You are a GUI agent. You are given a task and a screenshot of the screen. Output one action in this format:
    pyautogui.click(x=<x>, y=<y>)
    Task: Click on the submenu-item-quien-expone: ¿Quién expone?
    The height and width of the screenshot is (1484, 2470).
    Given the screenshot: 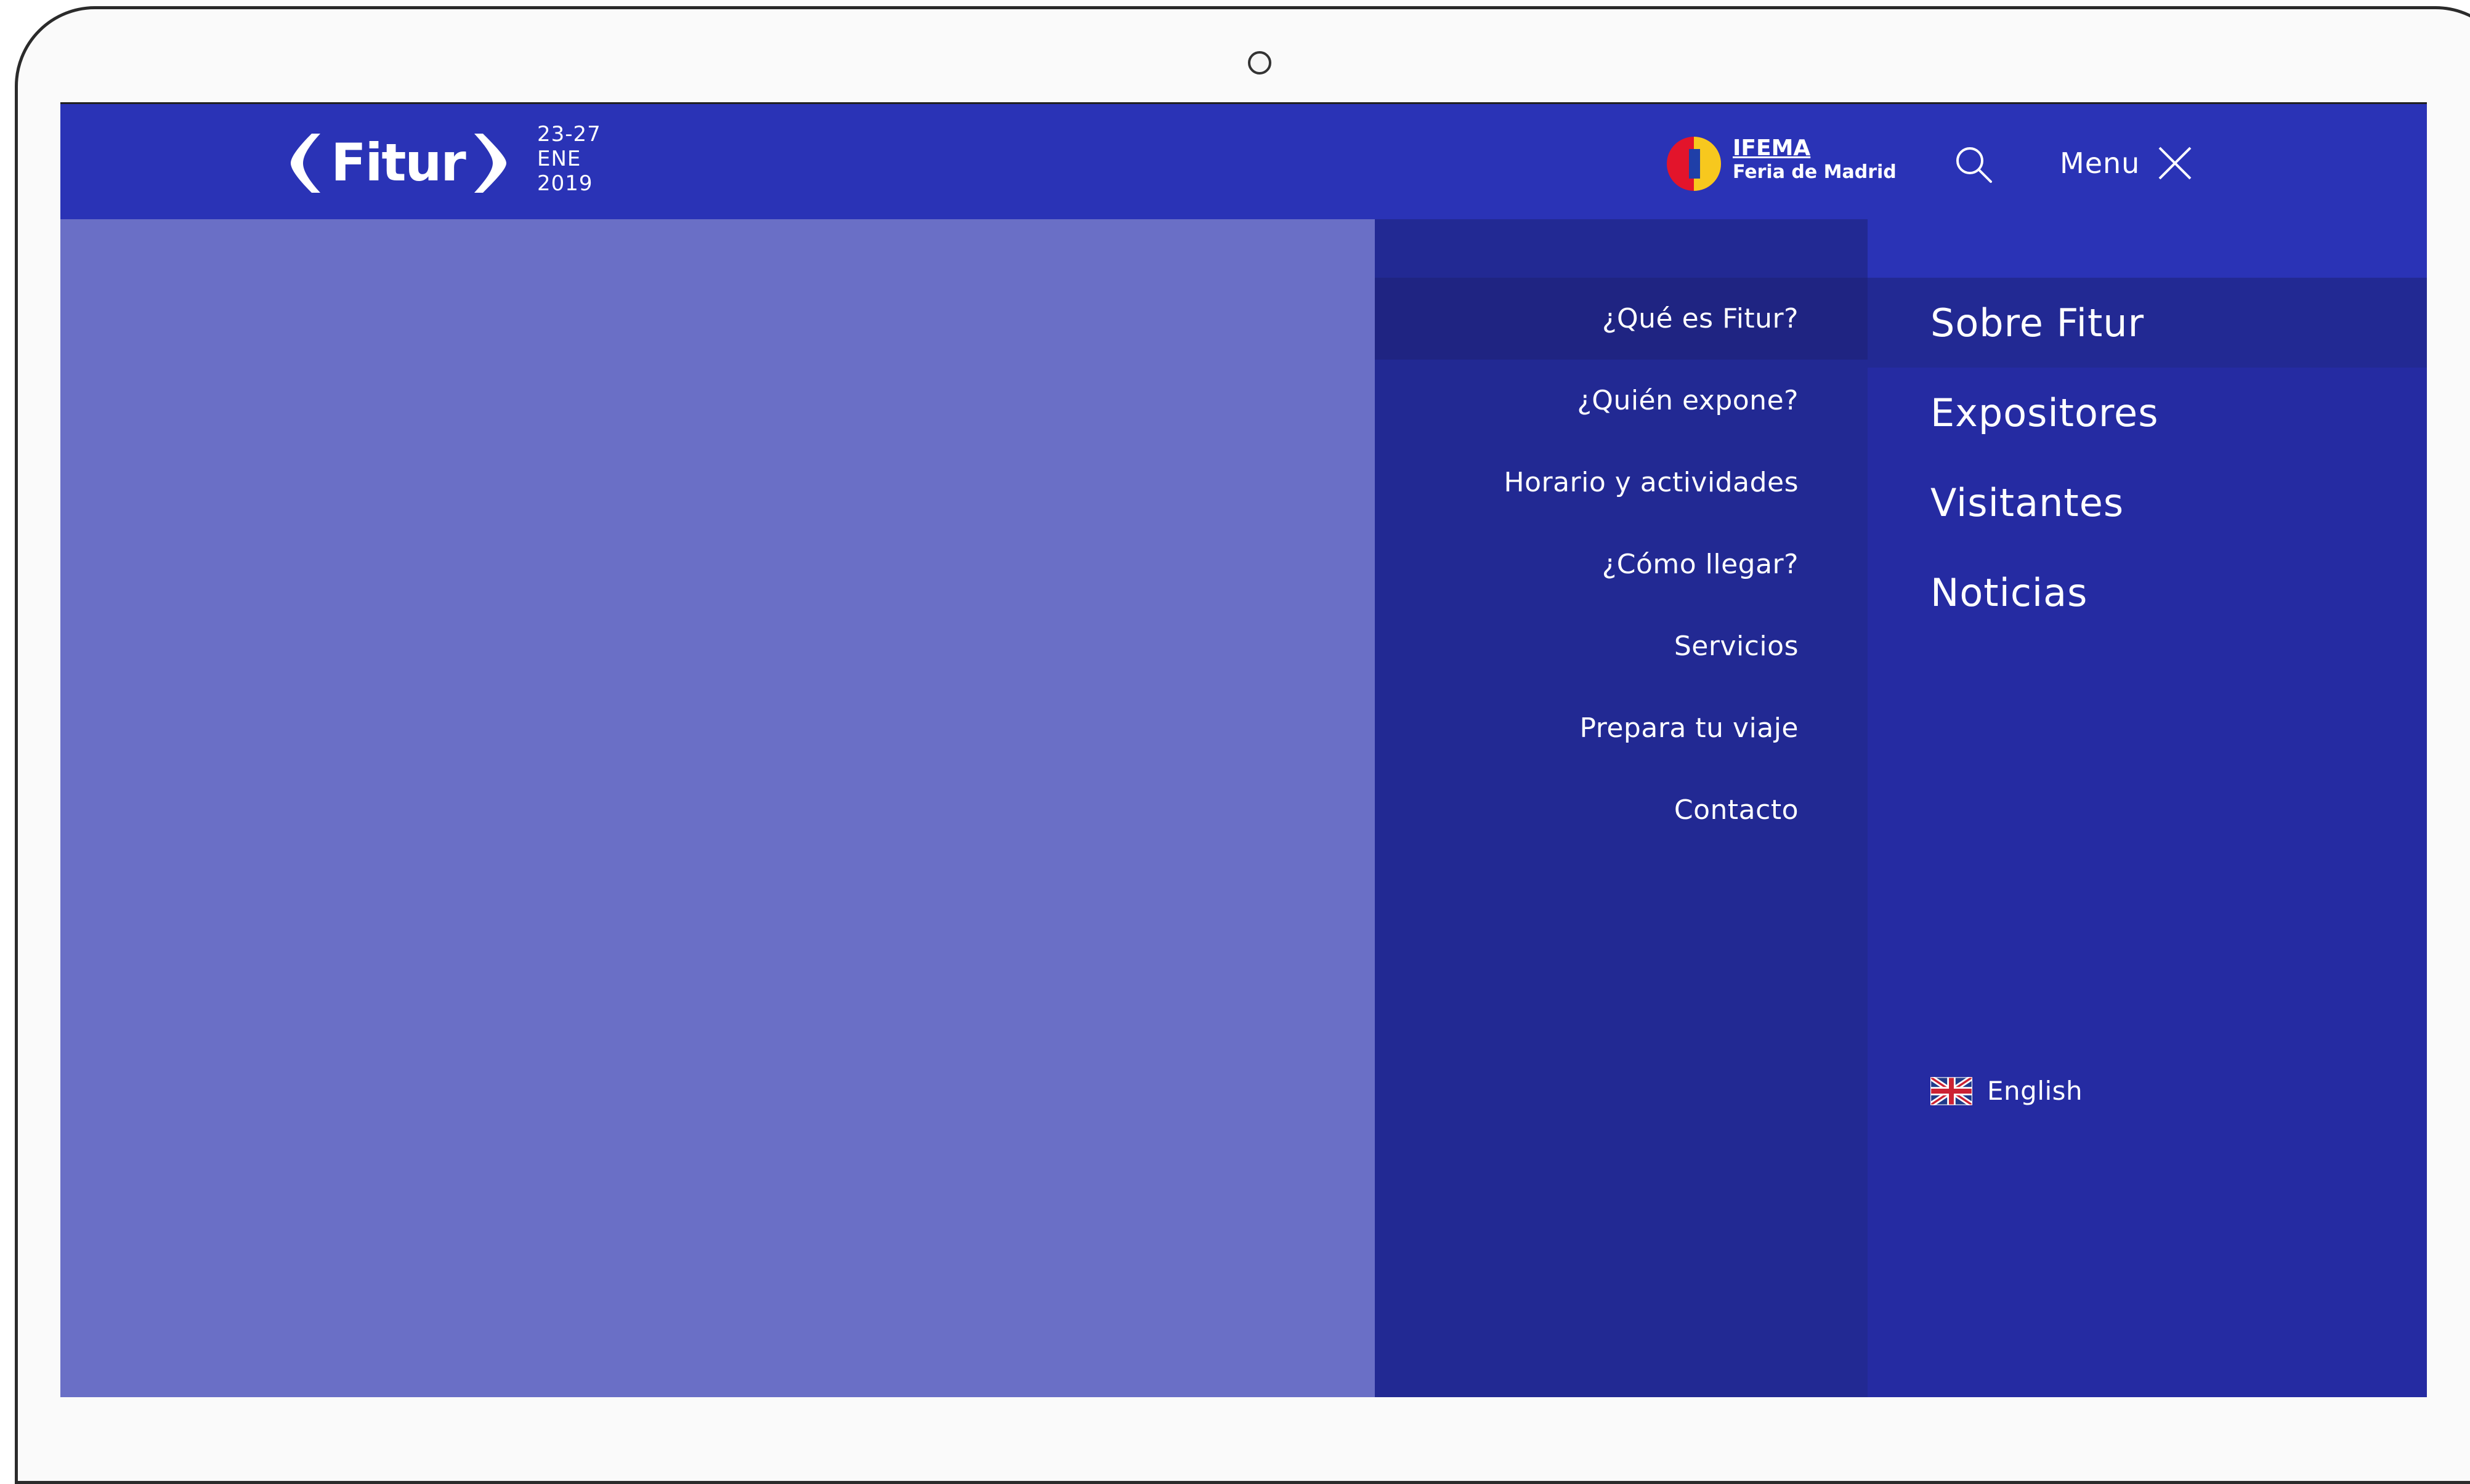 What is the action you would take?
    pyautogui.click(x=1622, y=401)
    